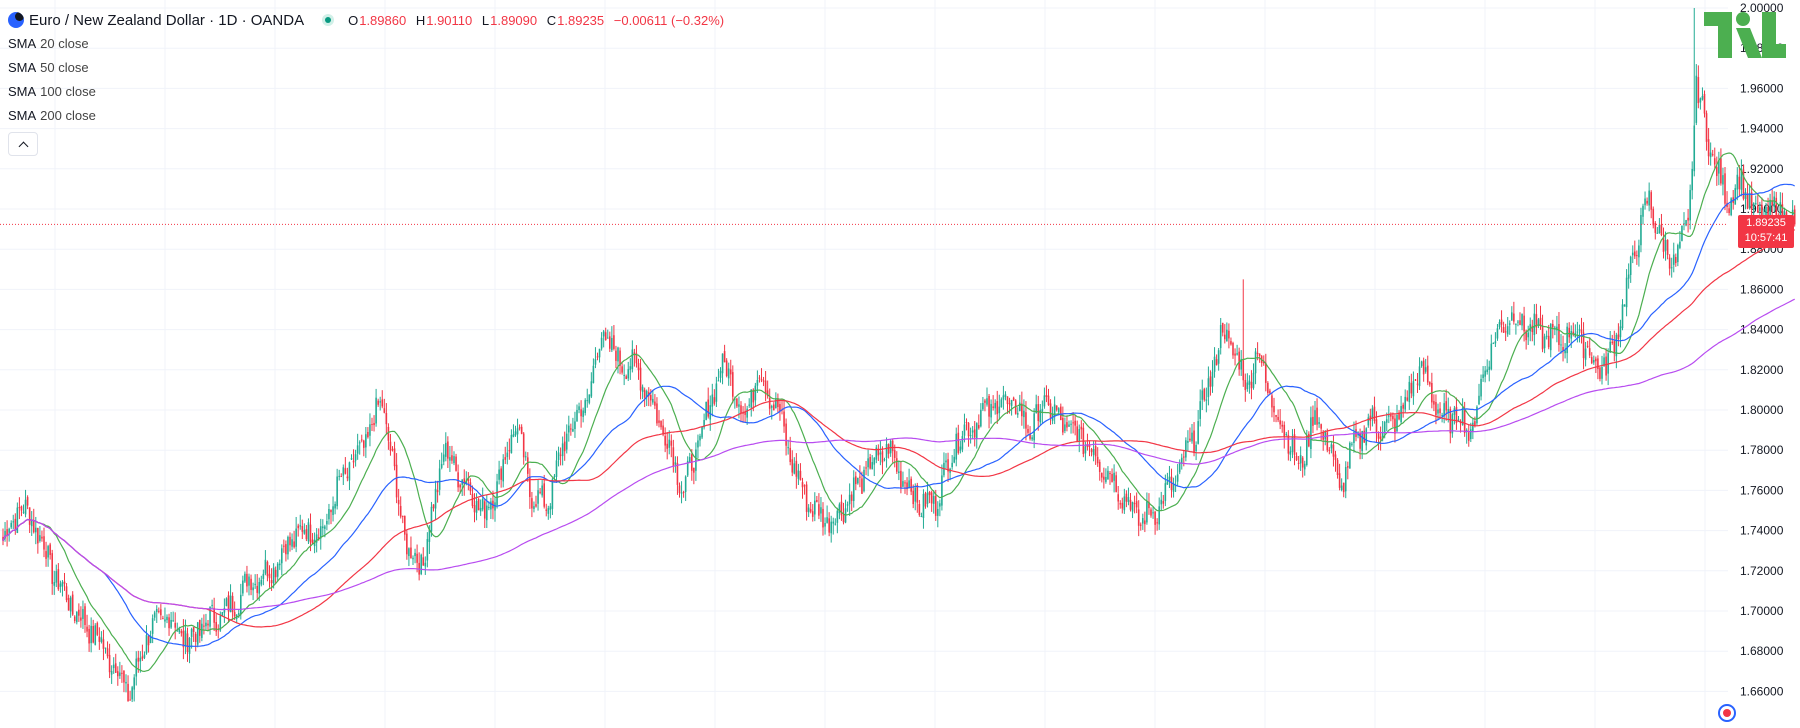 The width and height of the screenshot is (1800, 728). Describe the element at coordinates (369, 92) in the screenshot. I see `indicator-sma-100: SMA 100 close` at that location.